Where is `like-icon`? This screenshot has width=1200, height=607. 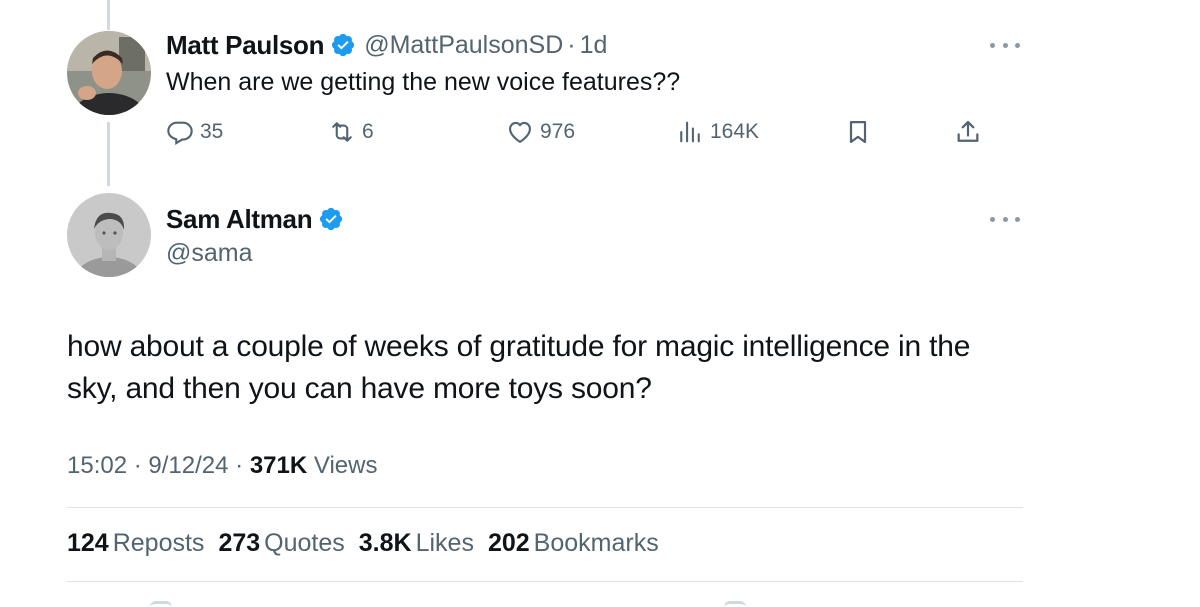 like-icon is located at coordinates (520, 132).